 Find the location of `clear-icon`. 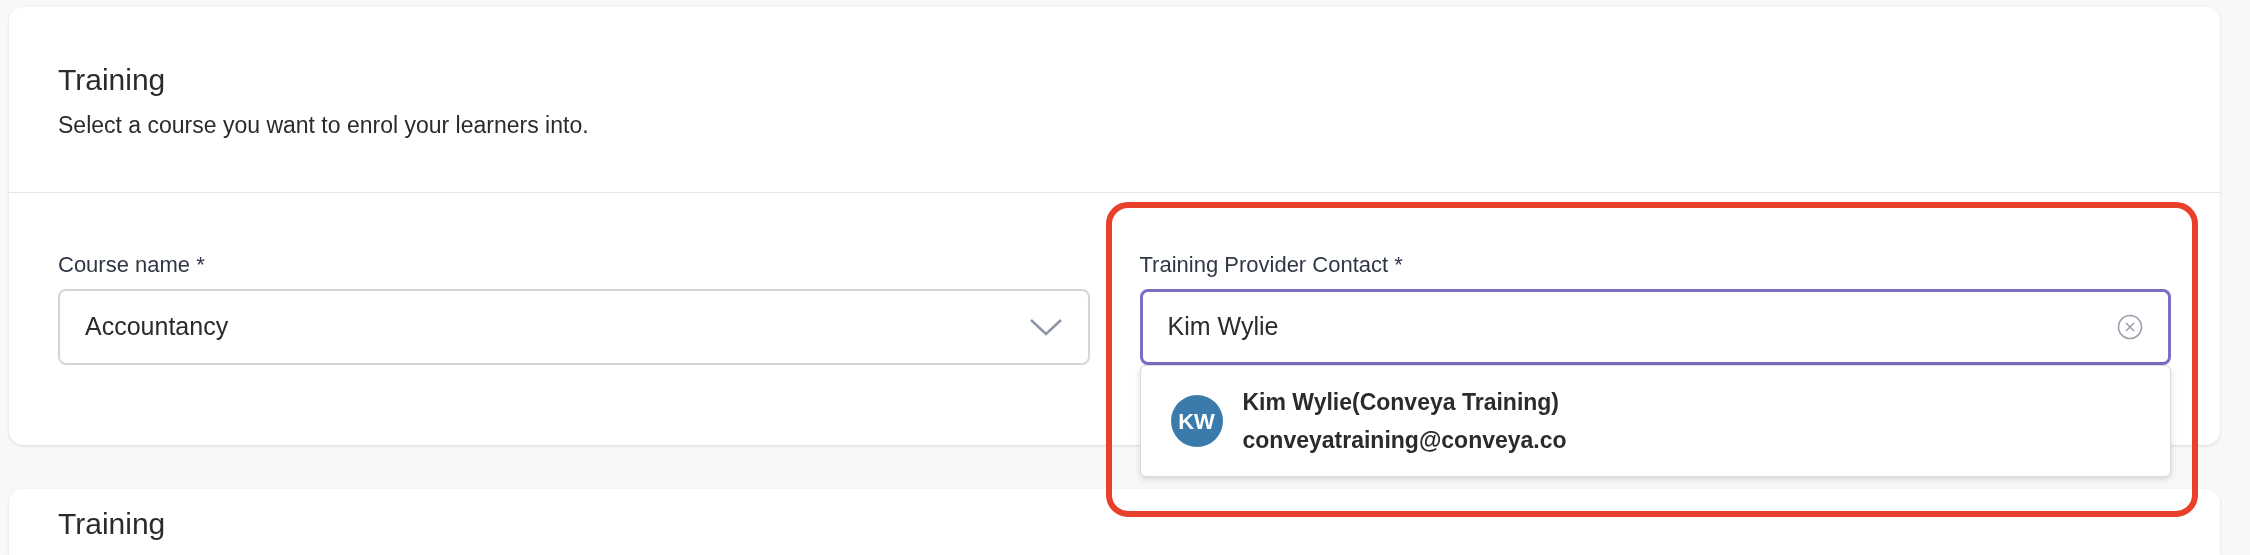

clear-icon is located at coordinates (2130, 327).